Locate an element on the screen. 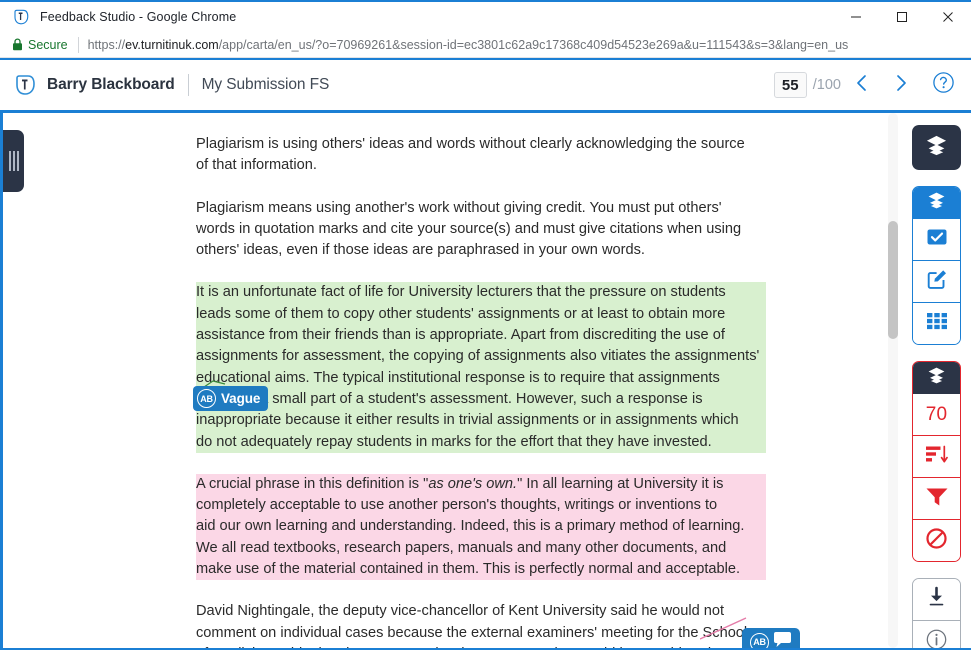 This screenshot has width=971, height=650. submission-info-button is located at coordinates (936, 635).